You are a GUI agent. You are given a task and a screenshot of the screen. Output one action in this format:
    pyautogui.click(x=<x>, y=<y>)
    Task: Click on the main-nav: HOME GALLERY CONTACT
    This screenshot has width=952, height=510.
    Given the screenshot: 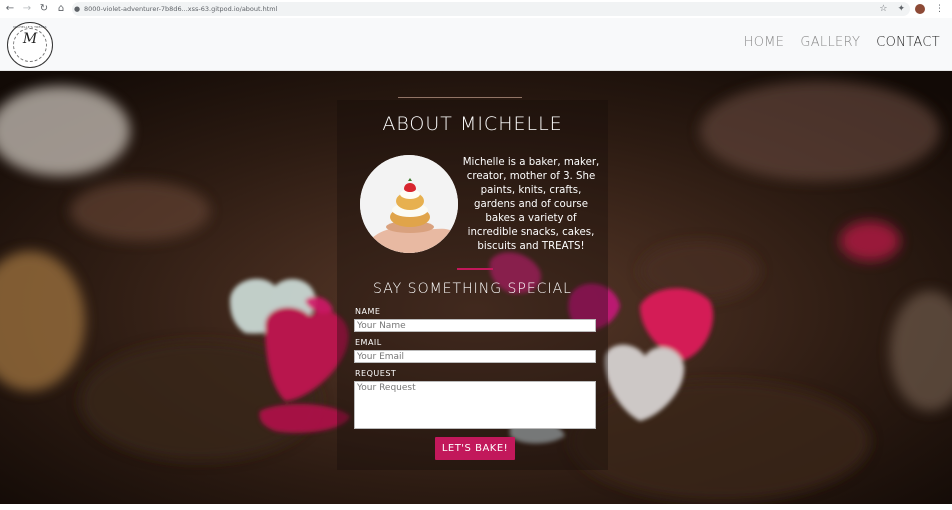 What is the action you would take?
    pyautogui.click(x=842, y=42)
    